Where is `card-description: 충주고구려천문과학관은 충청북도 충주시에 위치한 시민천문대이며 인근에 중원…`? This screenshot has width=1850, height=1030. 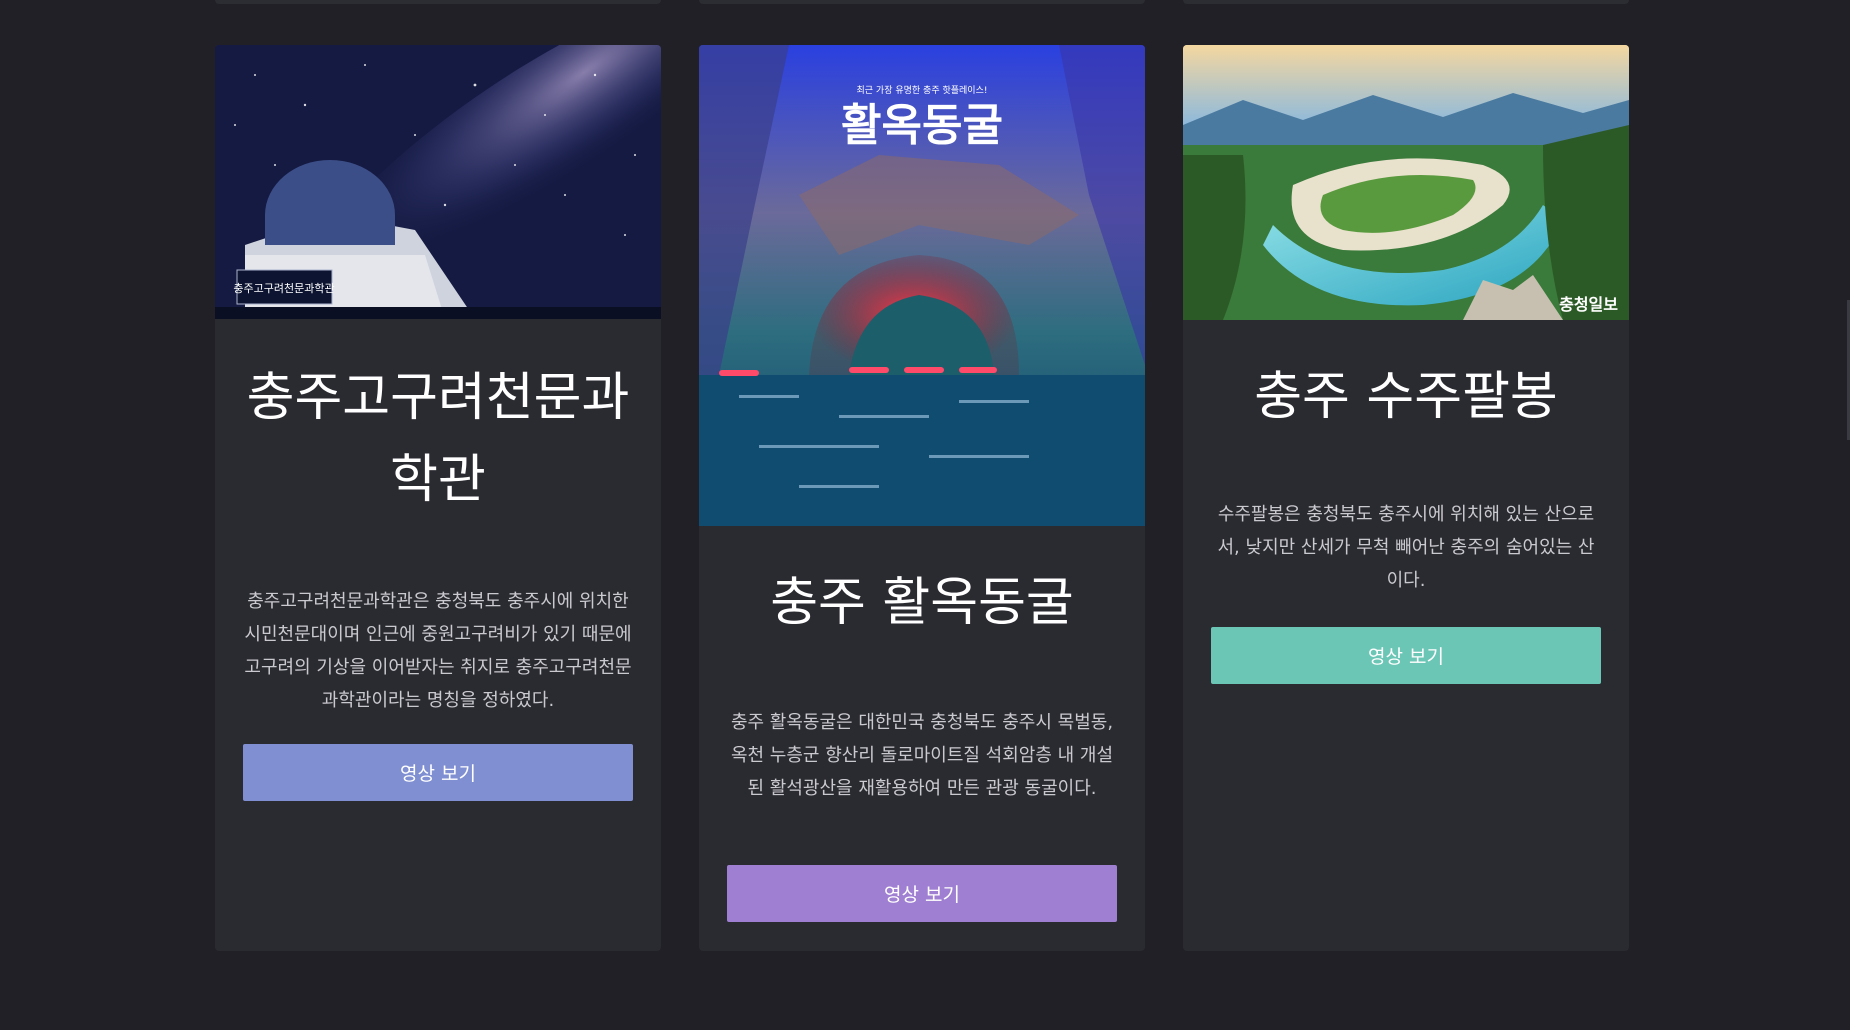
card-description: 충주고구려천문과학관은 충청북도 충주시에 위치한 시민천문대이며 인근에 중원… is located at coordinates (438, 651).